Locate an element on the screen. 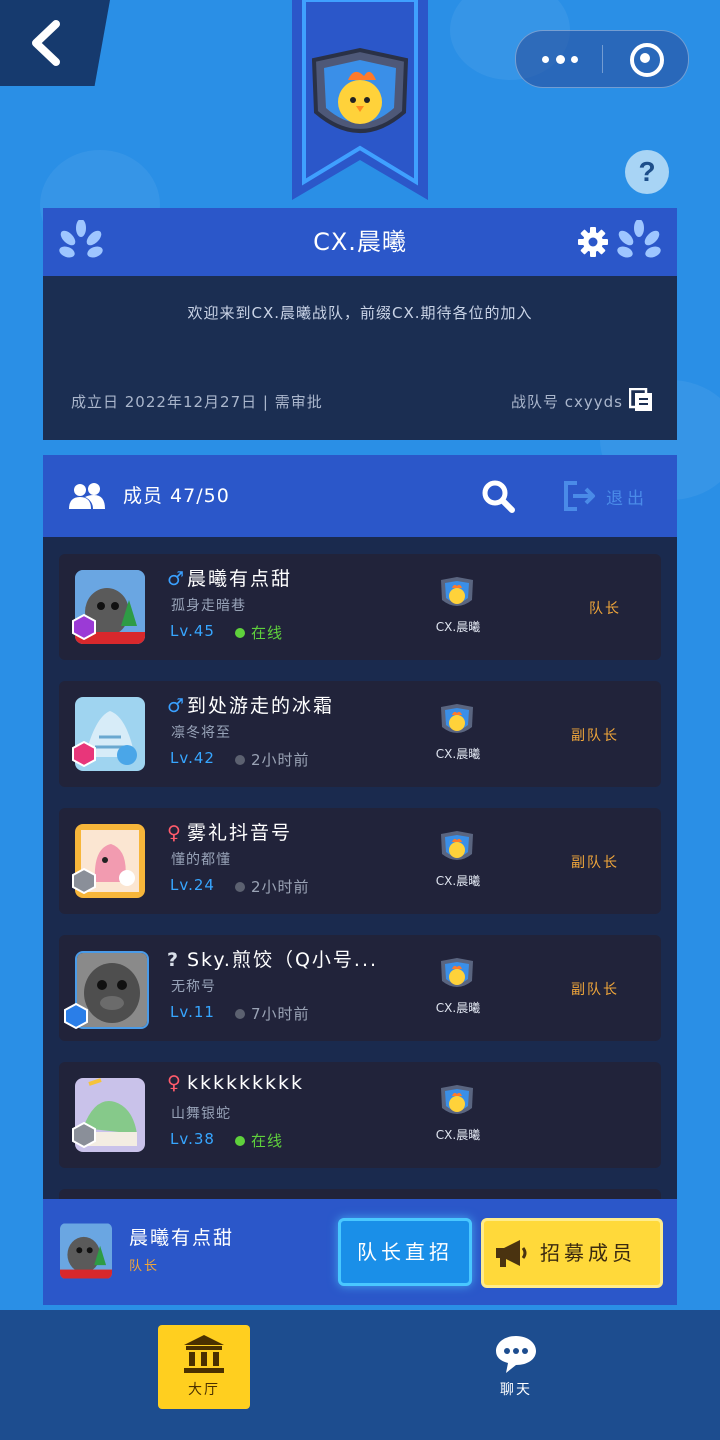 The image size is (720, 1440). member-name: ♀ 雾礼抖音号 is located at coordinates (229, 831).